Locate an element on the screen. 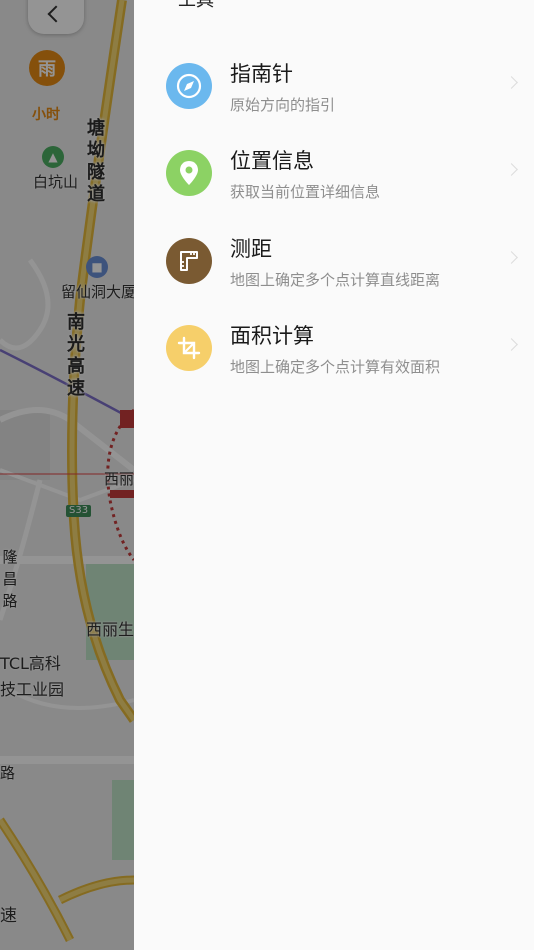  crop-icon is located at coordinates (189, 348).